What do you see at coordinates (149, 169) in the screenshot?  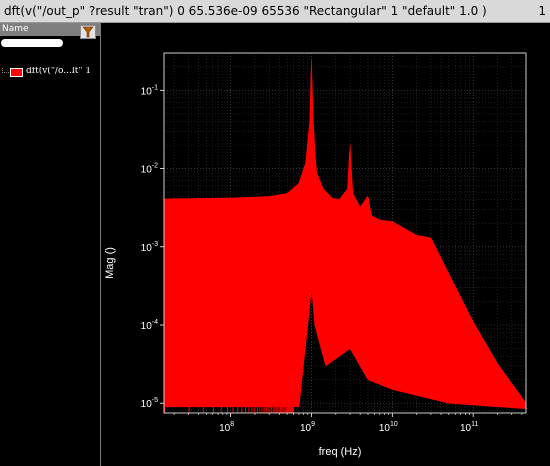 I see `y-tick-label: 10-2` at bounding box center [149, 169].